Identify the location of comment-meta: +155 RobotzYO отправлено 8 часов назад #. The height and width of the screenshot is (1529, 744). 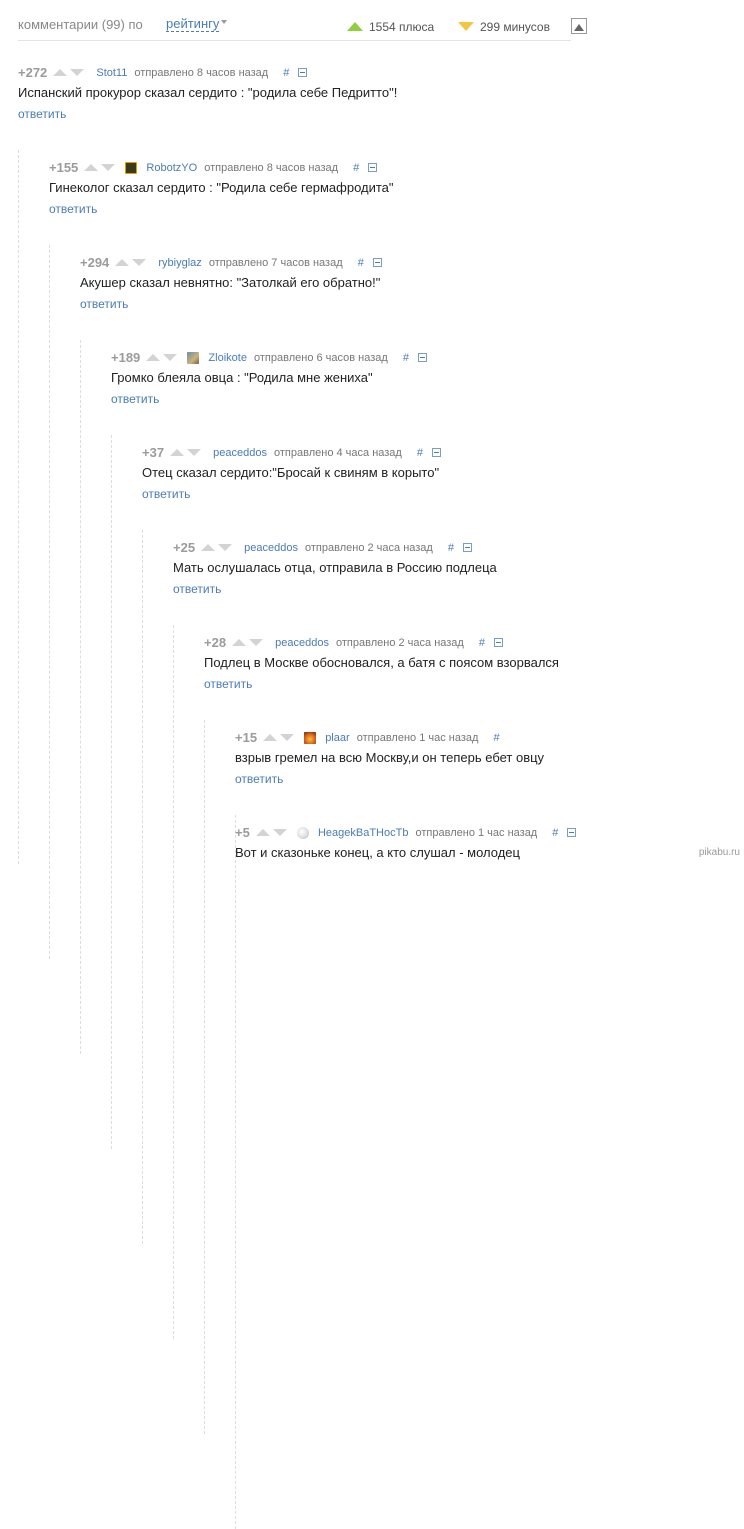
(213, 167).